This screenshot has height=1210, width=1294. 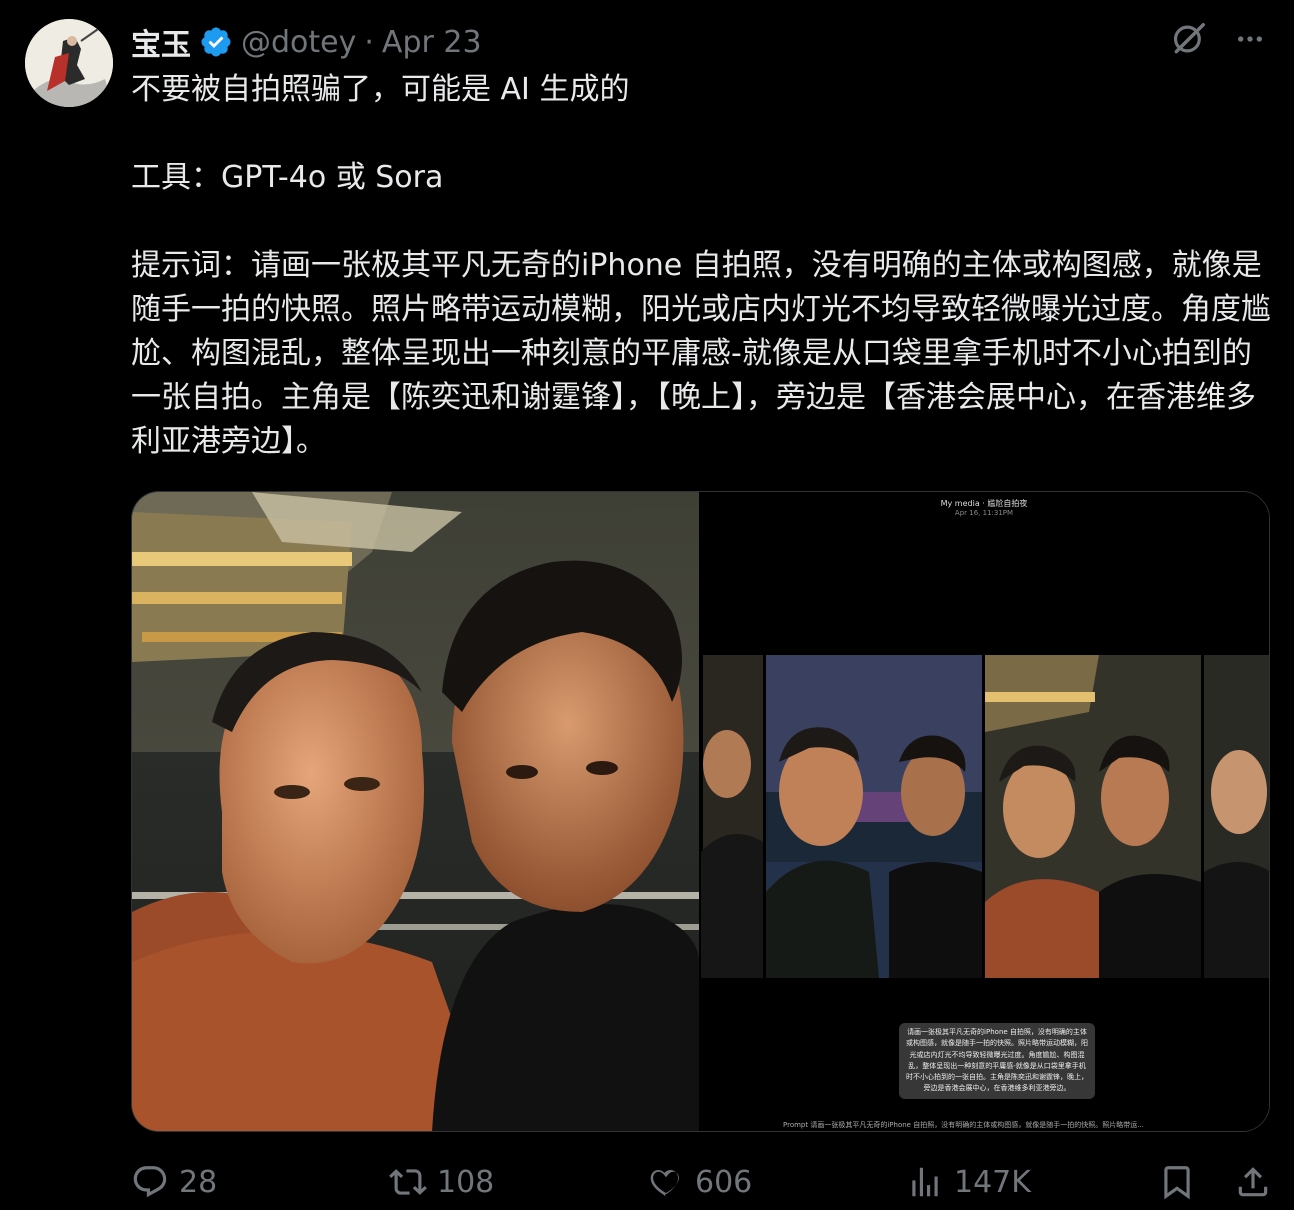 I want to click on avatar-image, so click(x=69, y=63).